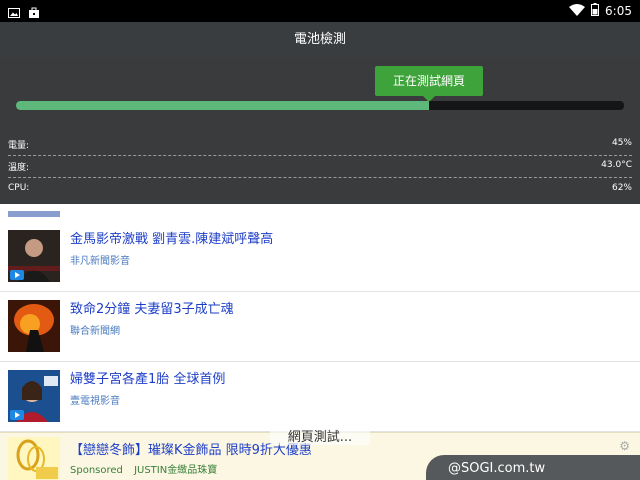 This screenshot has width=640, height=480. Describe the element at coordinates (14, 13) in the screenshot. I see `image-icon` at that location.